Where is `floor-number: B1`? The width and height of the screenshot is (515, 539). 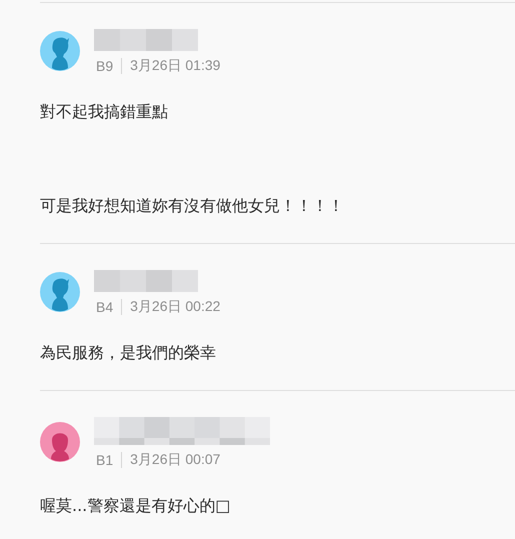 floor-number: B1 is located at coordinates (109, 460).